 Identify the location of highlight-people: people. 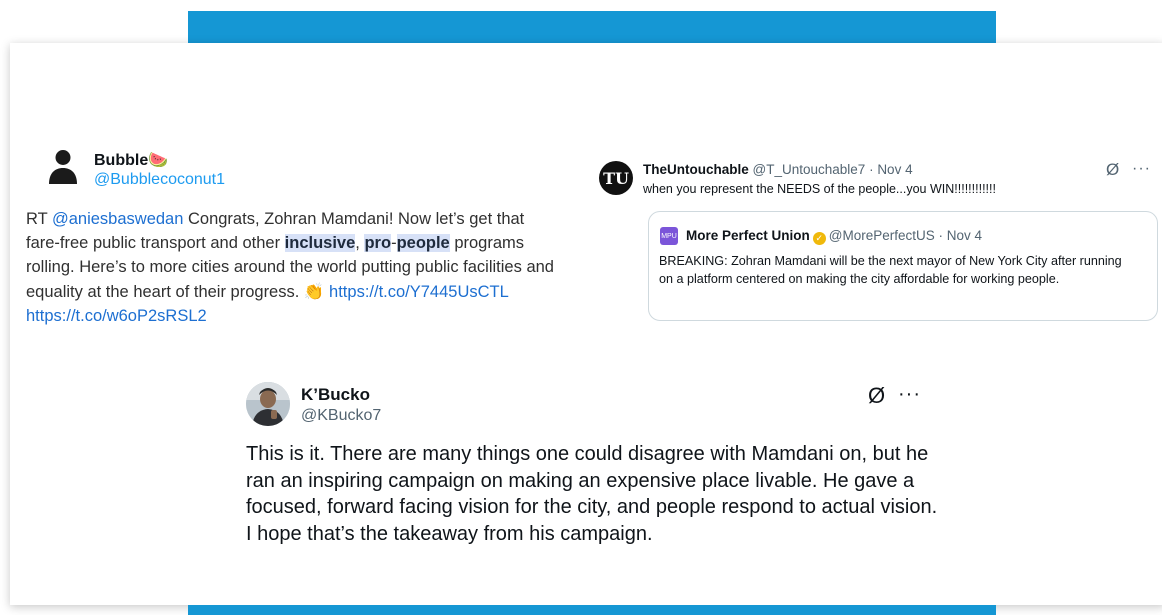
(423, 243).